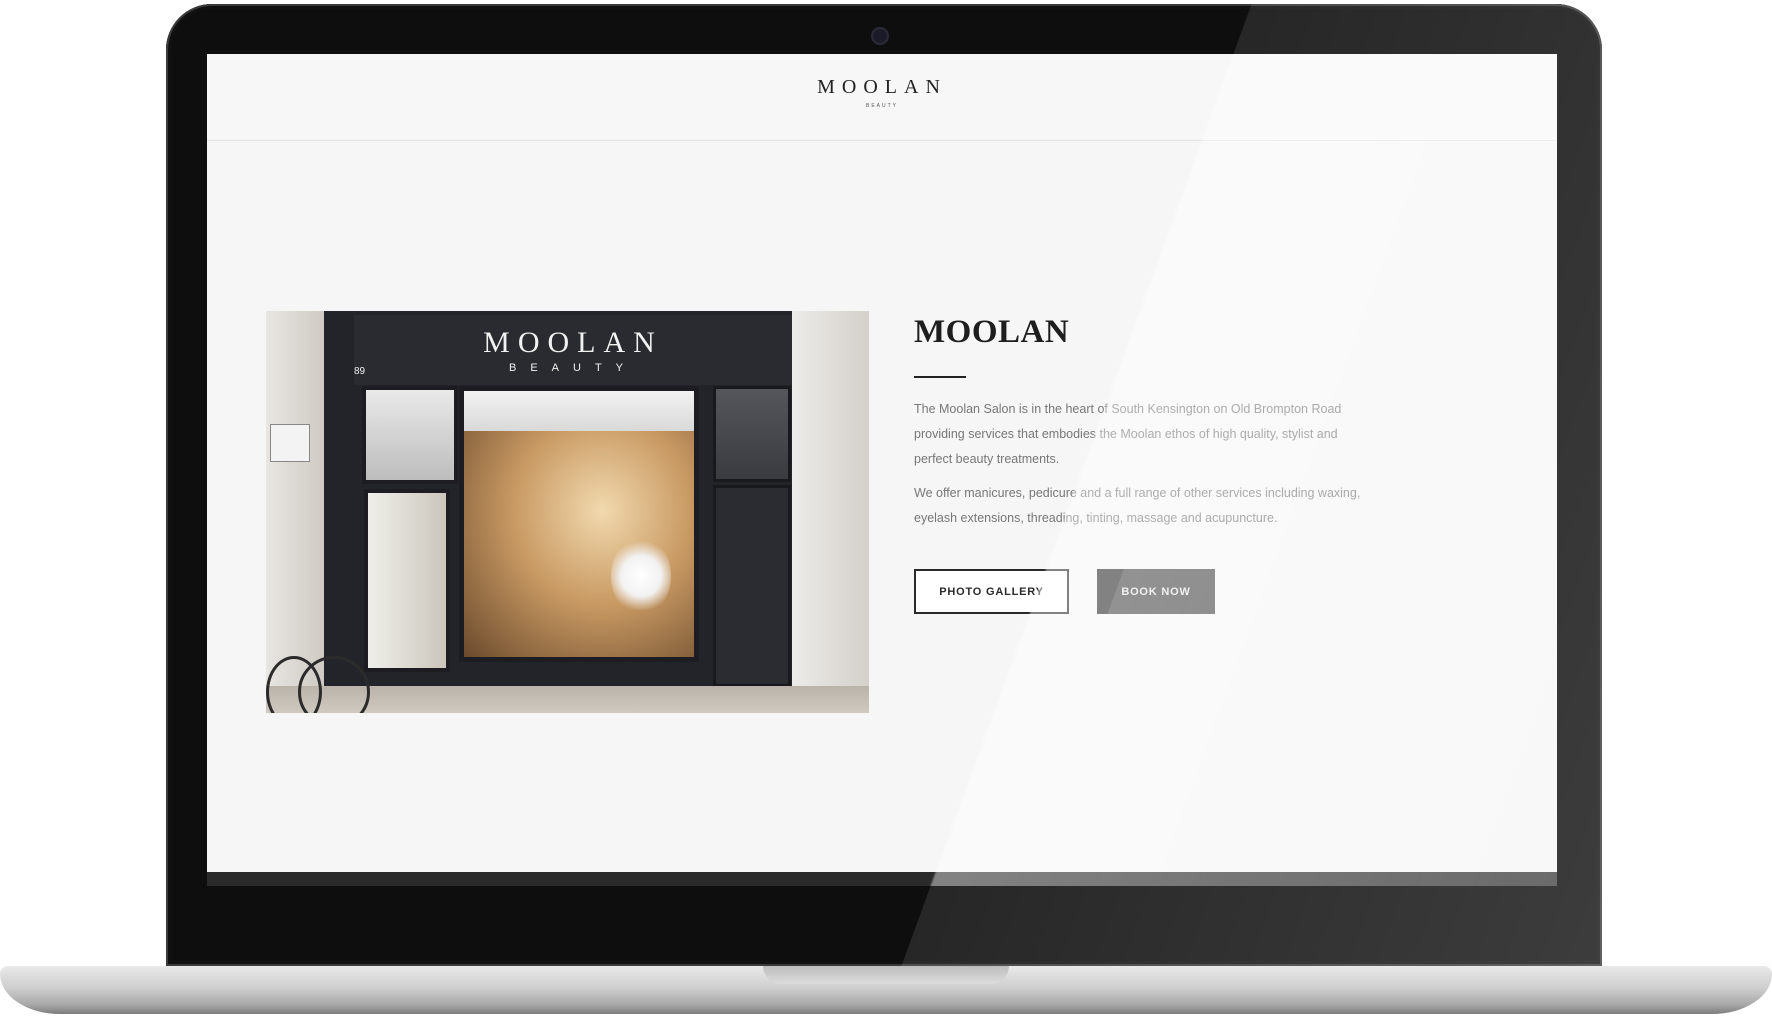  I want to click on screen-bezel-strip, so click(882, 879).